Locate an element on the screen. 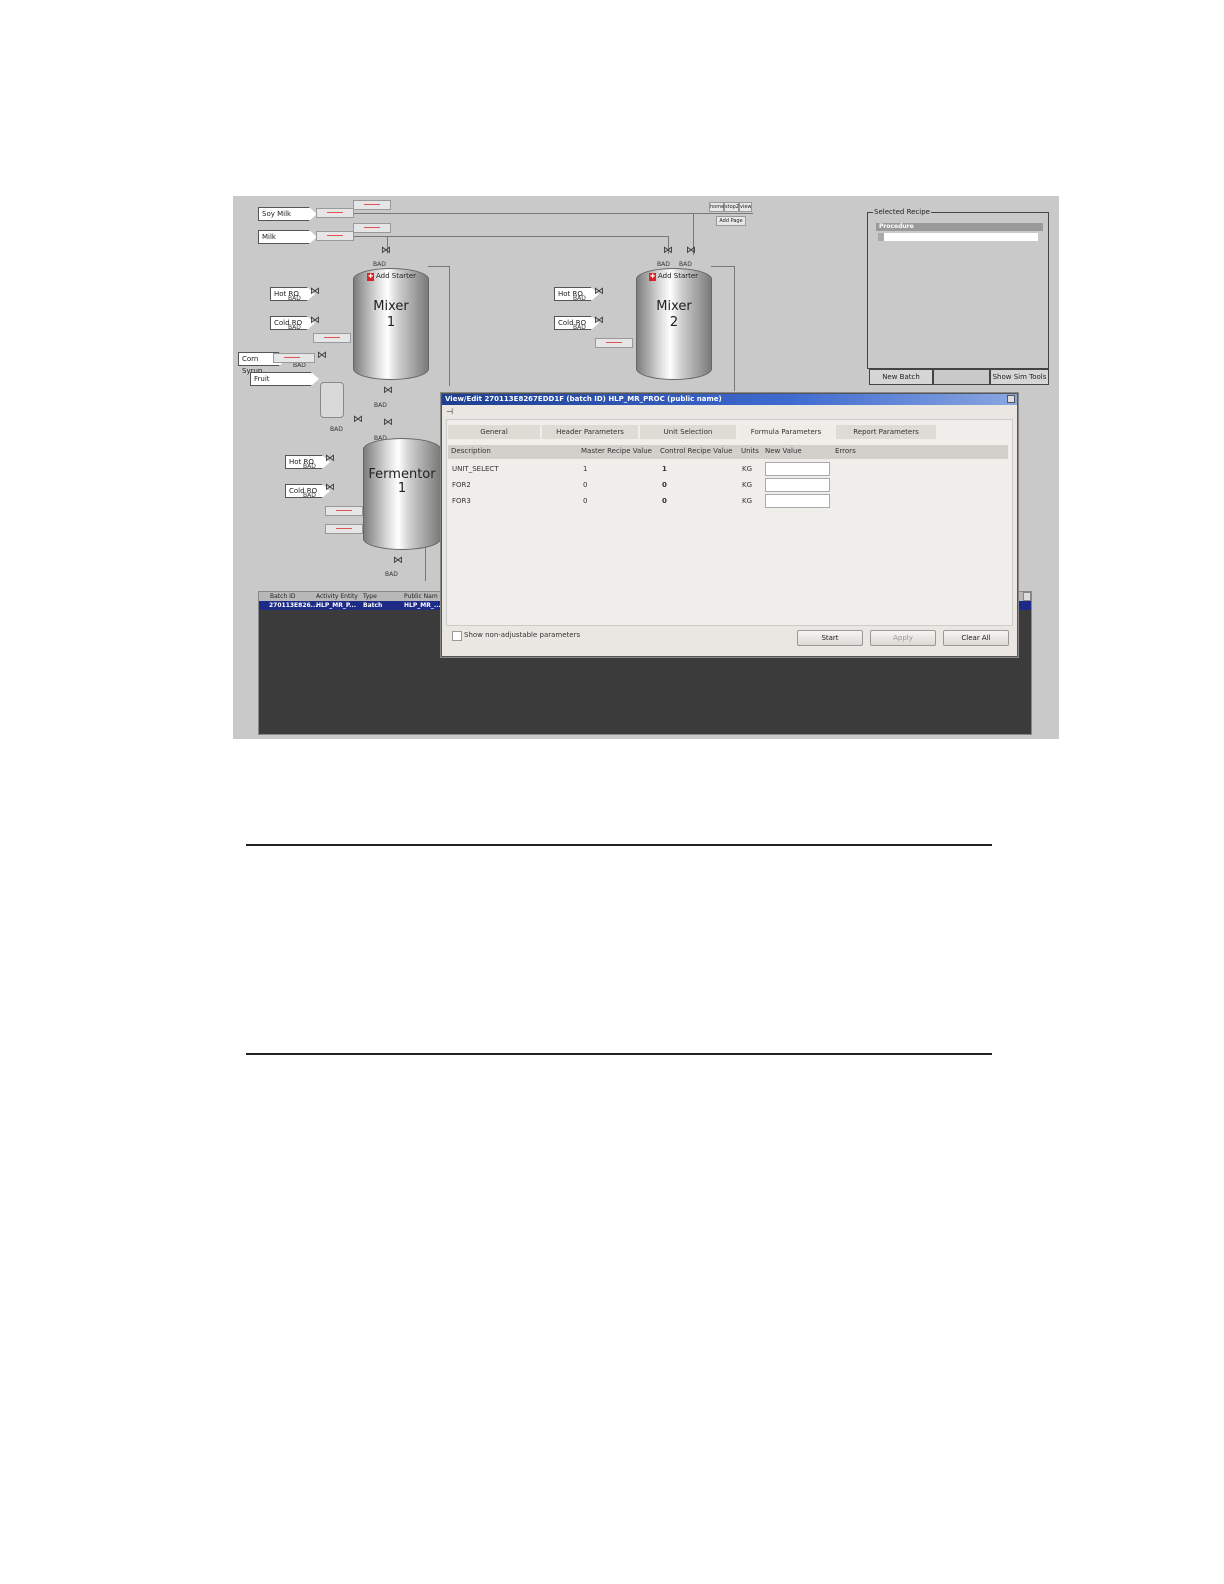 The image size is (1224, 1584). add-page-button: Add Page is located at coordinates (731, 221).